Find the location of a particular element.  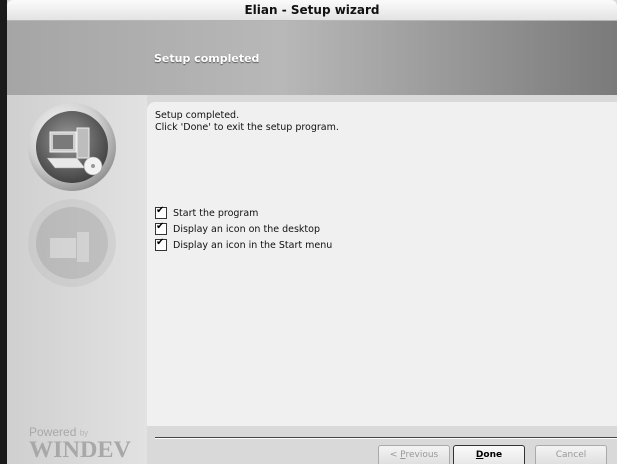

windev-logo: WINDEV is located at coordinates (80, 449).